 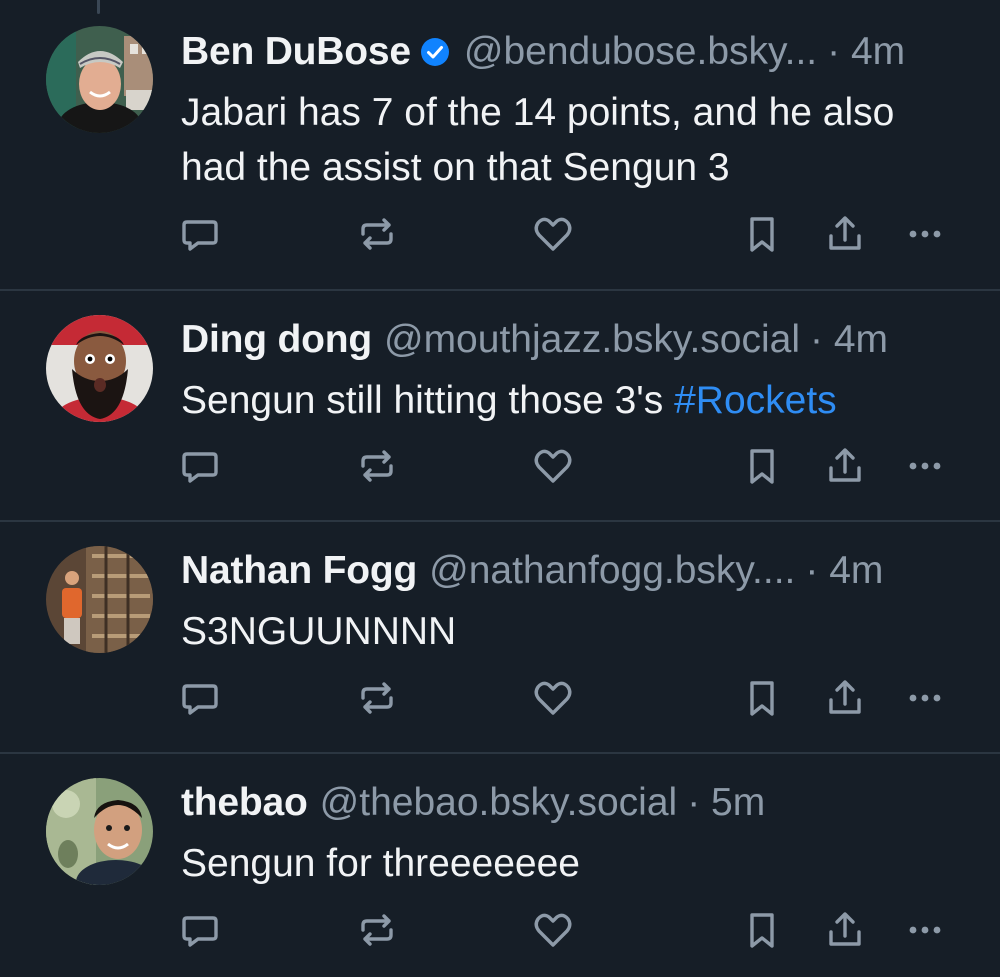 I want to click on post-text: Sengun still hitting those 3's #Rockets, so click(x=572, y=400).